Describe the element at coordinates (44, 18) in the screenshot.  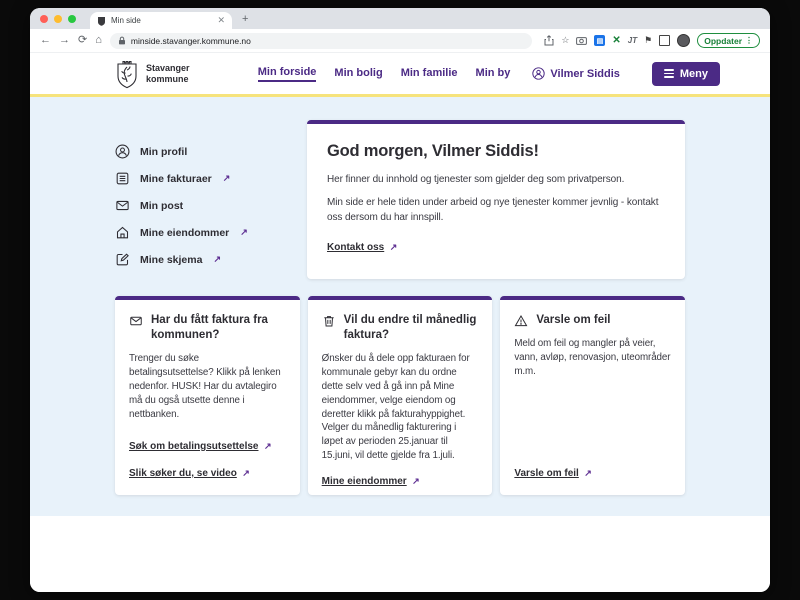
I see `close-window-button` at that location.